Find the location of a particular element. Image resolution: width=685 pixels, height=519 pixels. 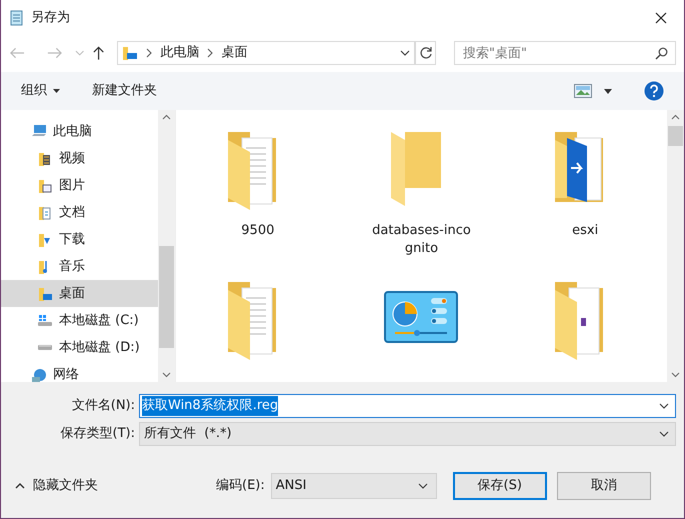

file-name: databases-inco gnito is located at coordinates (421, 240).